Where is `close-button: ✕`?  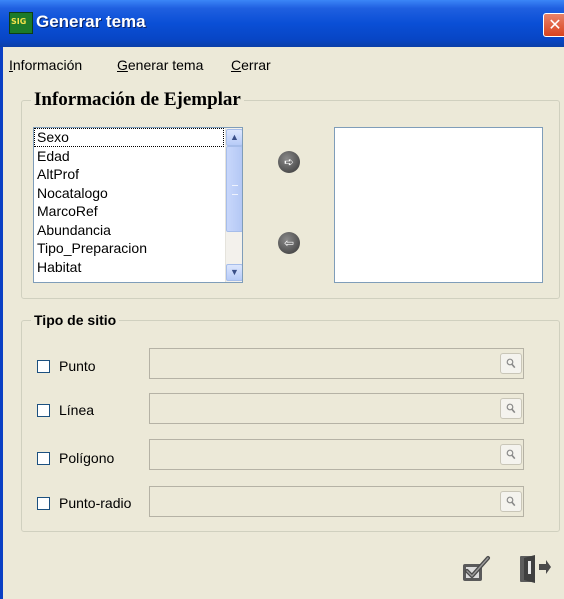 close-button: ✕ is located at coordinates (553, 25).